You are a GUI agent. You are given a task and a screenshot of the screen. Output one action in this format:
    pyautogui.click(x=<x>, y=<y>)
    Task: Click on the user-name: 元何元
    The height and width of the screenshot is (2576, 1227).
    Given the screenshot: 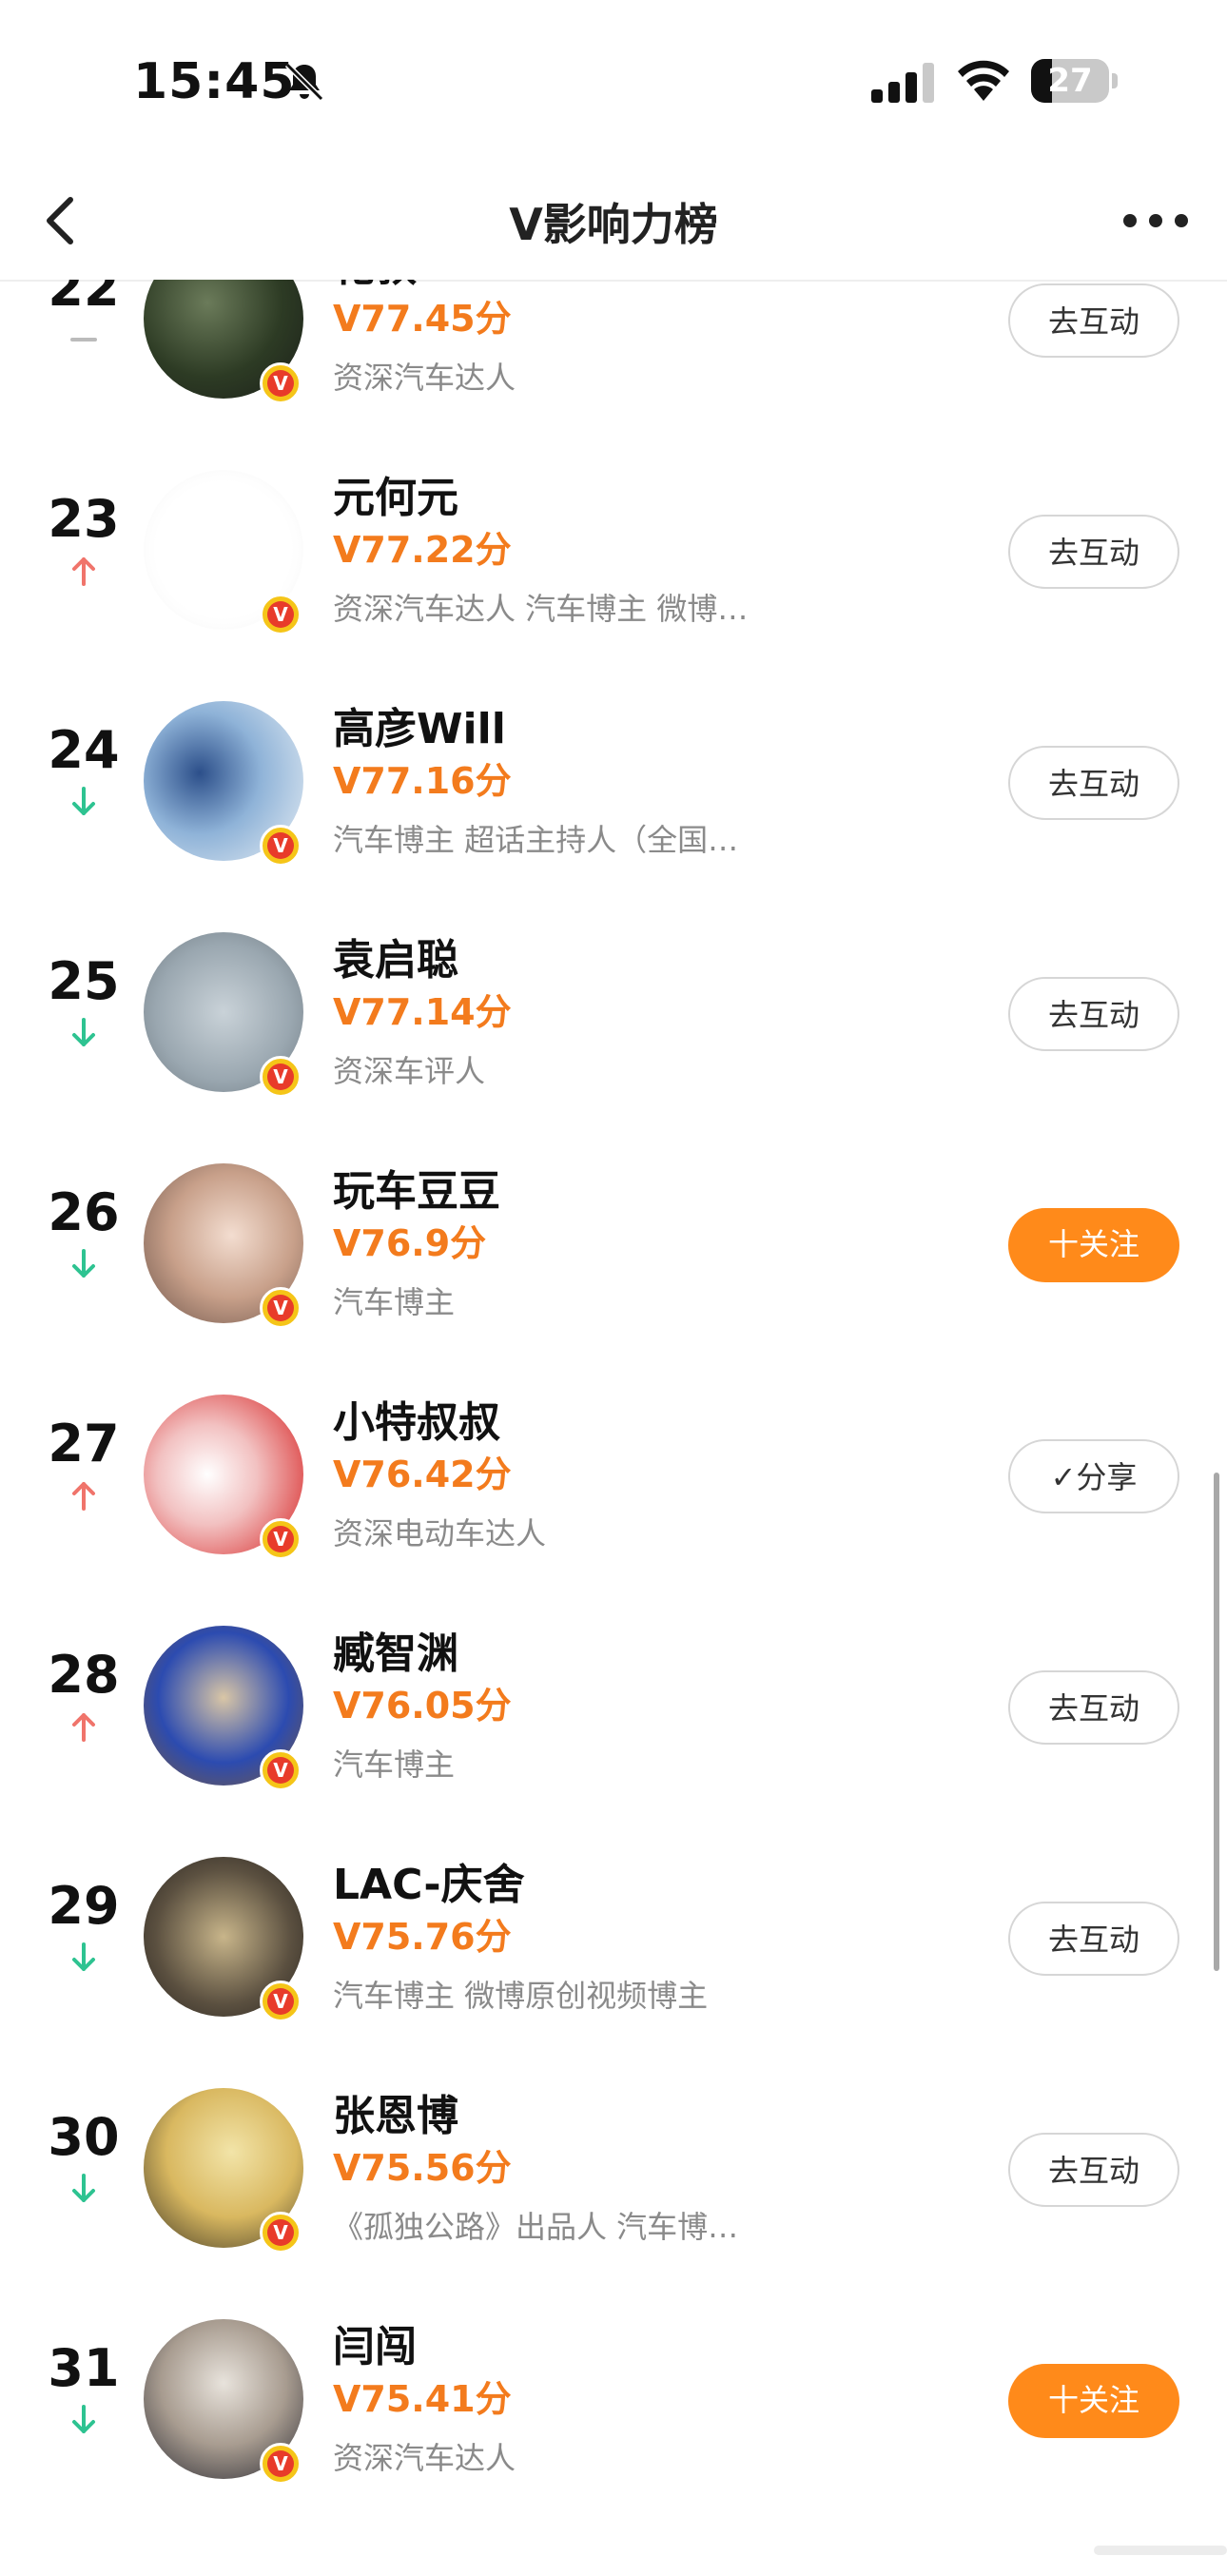 What is the action you would take?
    pyautogui.click(x=395, y=493)
    